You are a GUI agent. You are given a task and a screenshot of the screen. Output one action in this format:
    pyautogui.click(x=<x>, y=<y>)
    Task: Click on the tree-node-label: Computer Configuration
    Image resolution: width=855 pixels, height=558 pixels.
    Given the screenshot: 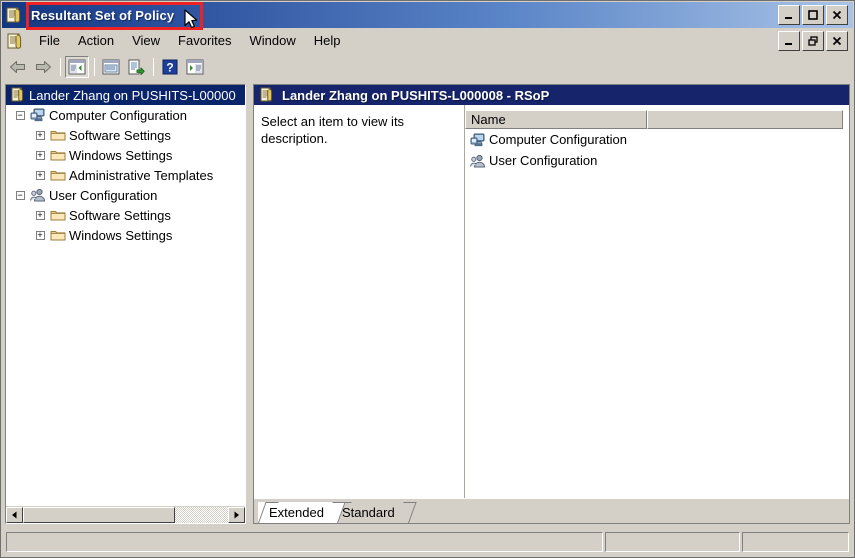 What is the action you would take?
    pyautogui.click(x=118, y=115)
    